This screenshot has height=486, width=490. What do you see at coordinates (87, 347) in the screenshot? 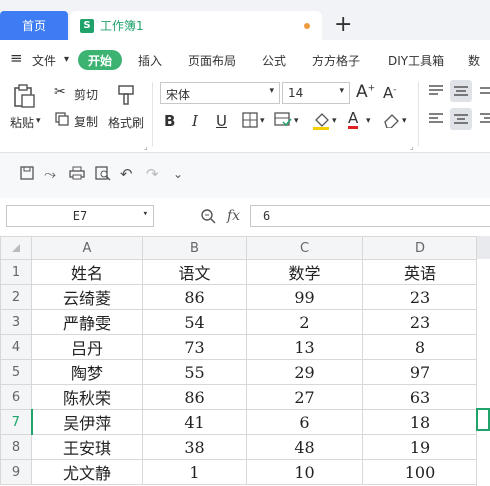
I see `cell-a: 吕丹` at bounding box center [87, 347].